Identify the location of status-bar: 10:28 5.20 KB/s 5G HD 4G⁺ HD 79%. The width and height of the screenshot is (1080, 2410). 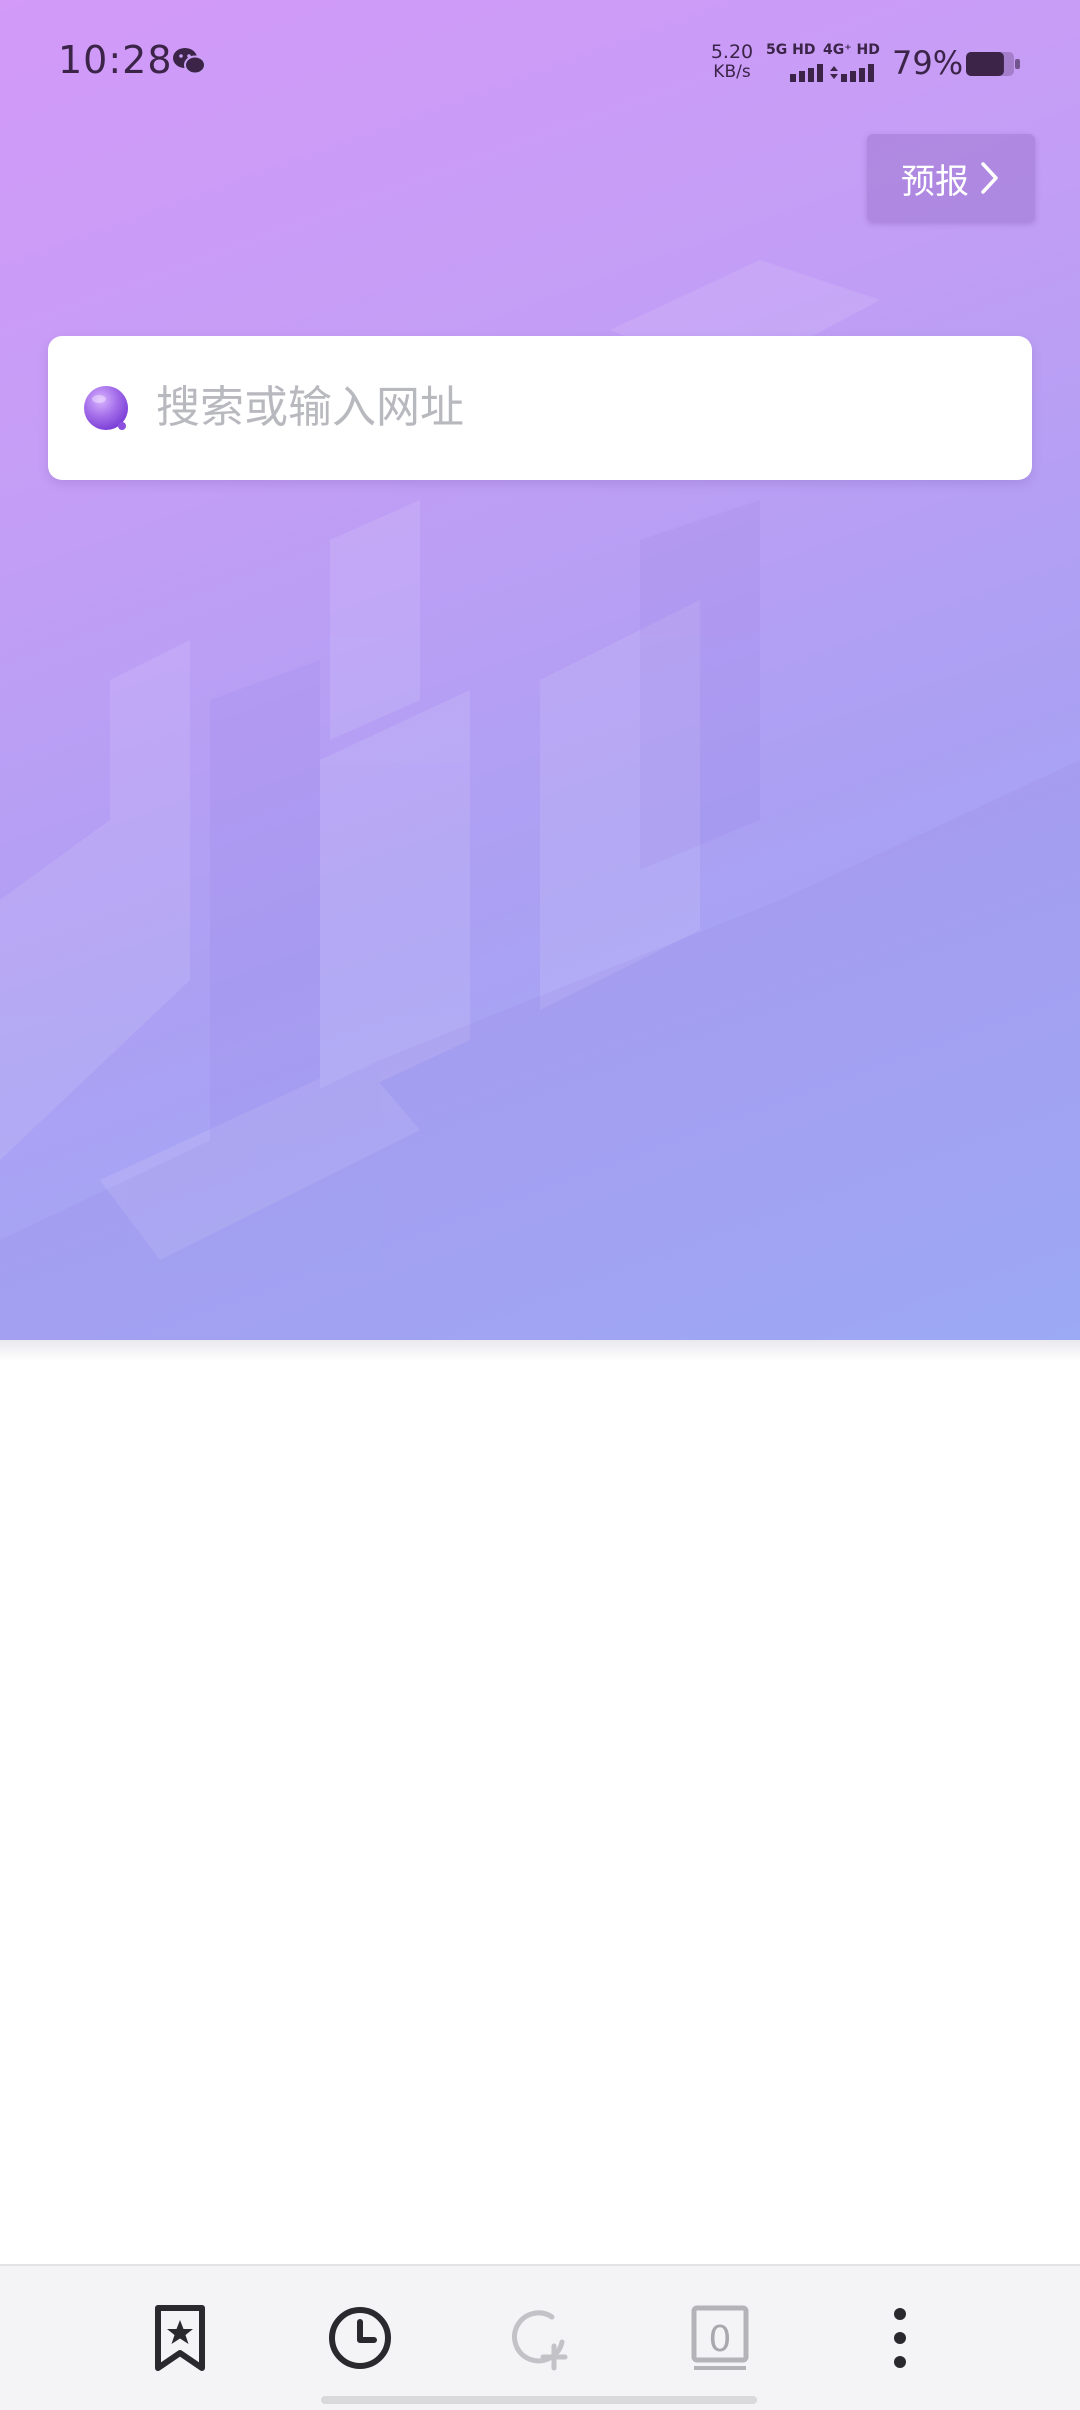
(540, 65).